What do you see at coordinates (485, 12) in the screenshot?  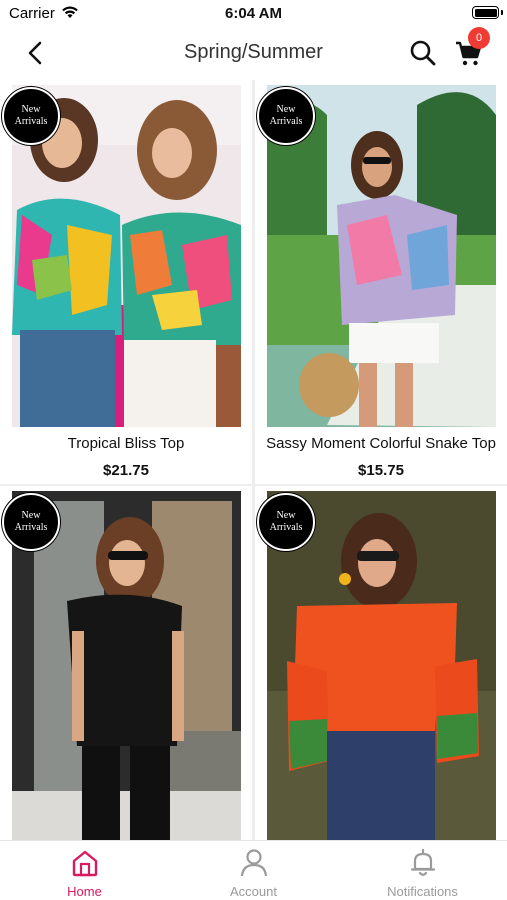 I see `battery-icon` at bounding box center [485, 12].